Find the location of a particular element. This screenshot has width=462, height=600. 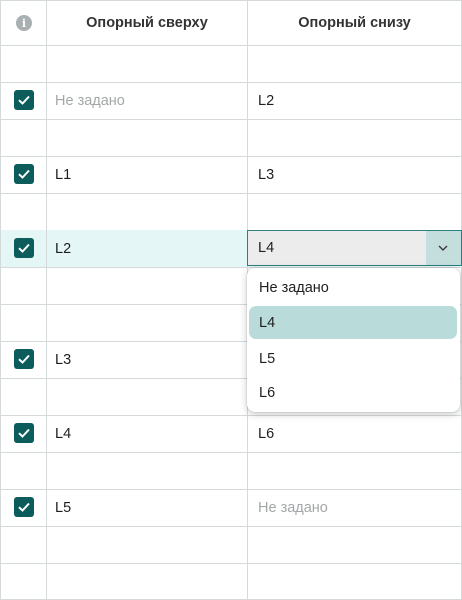

cell-bottom-reference: Не задано is located at coordinates (358, 507).